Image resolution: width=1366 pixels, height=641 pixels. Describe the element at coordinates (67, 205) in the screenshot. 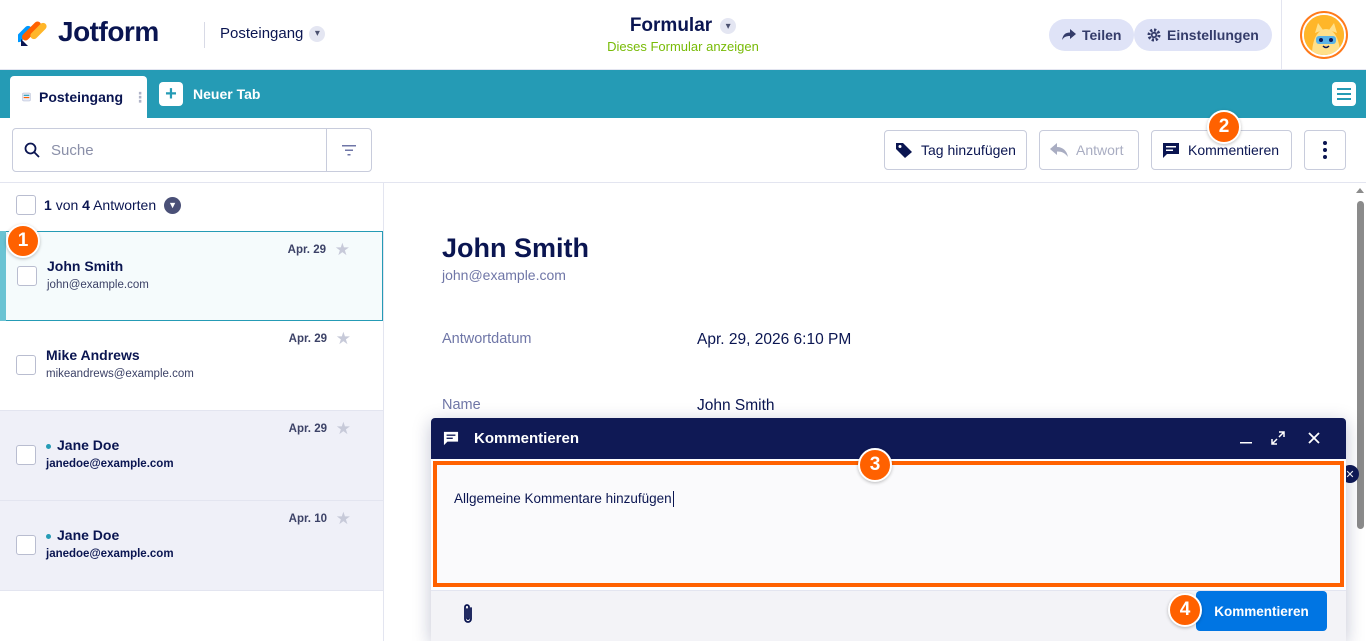

I see `count-of: von` at that location.